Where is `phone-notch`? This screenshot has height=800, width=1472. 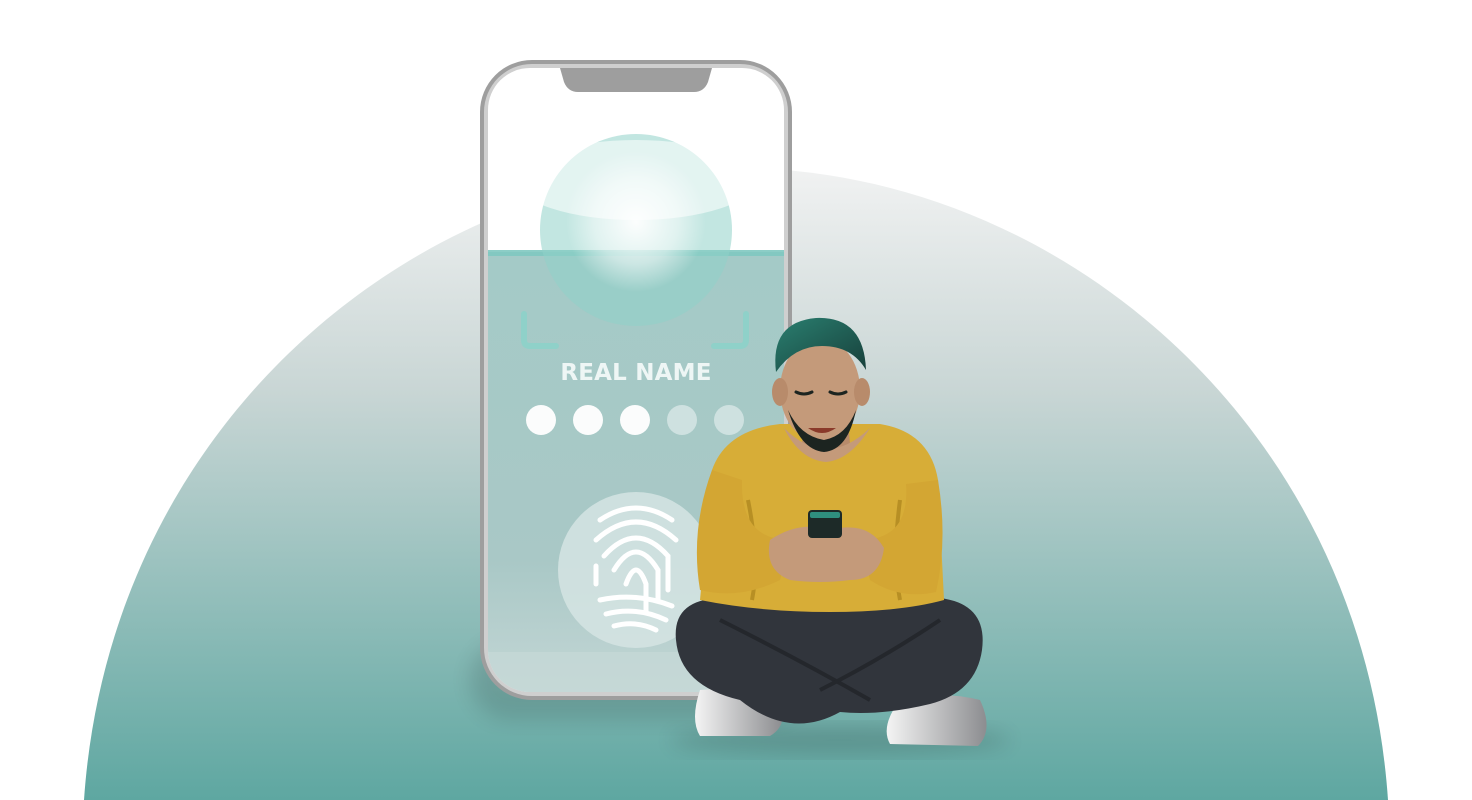
phone-notch is located at coordinates (636, 80).